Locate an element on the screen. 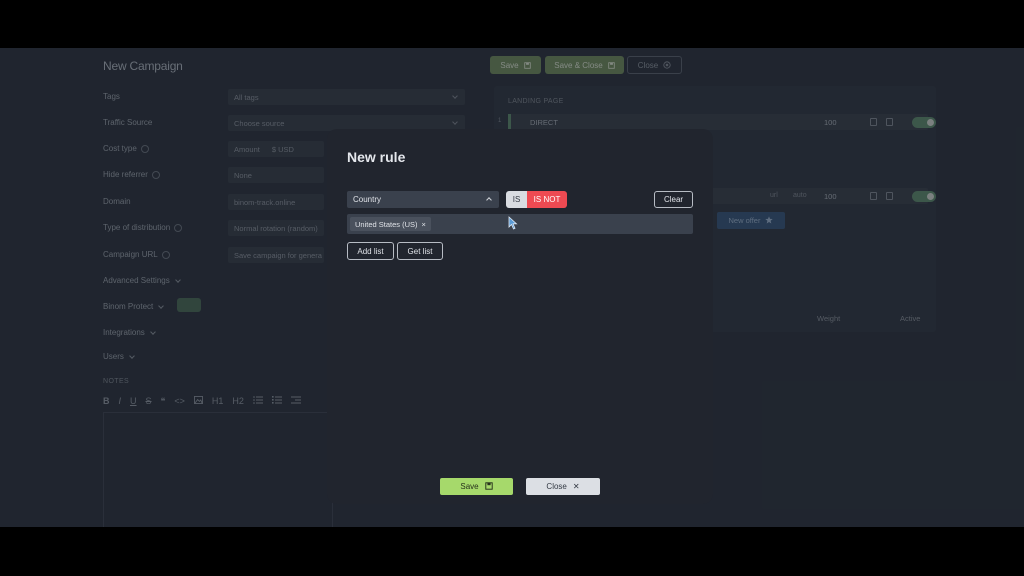 Image resolution: width=1024 pixels, height=576 pixels. floppy-icon is located at coordinates (488, 486).